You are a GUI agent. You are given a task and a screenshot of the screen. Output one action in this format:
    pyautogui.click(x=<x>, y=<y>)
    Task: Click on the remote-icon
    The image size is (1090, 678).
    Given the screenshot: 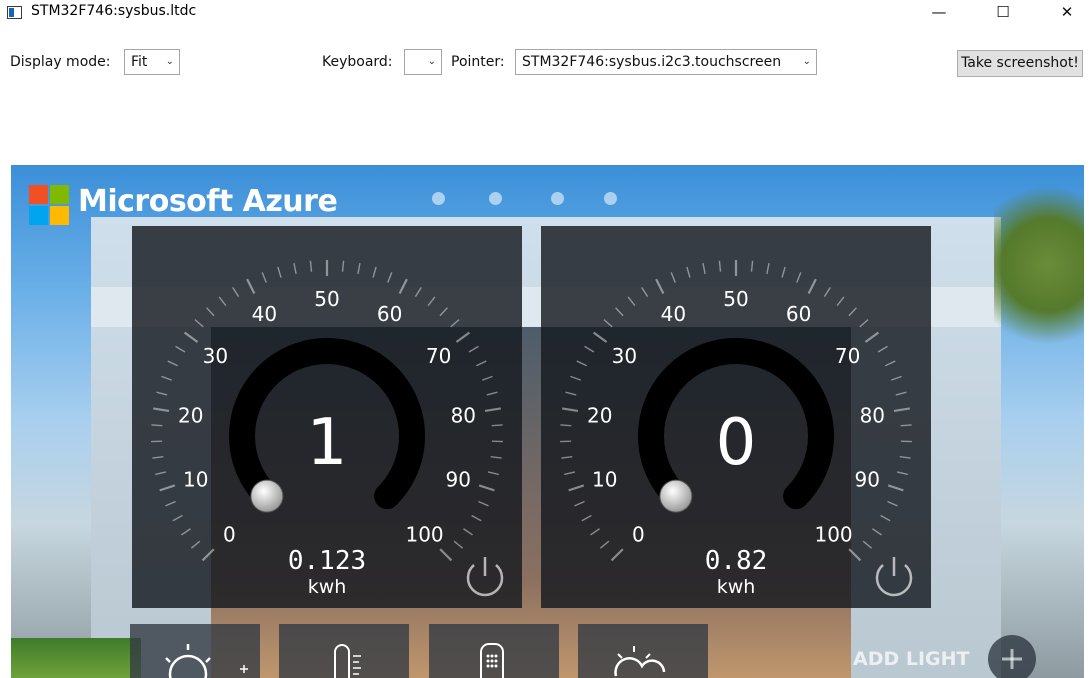 What is the action you would take?
    pyautogui.click(x=492, y=660)
    